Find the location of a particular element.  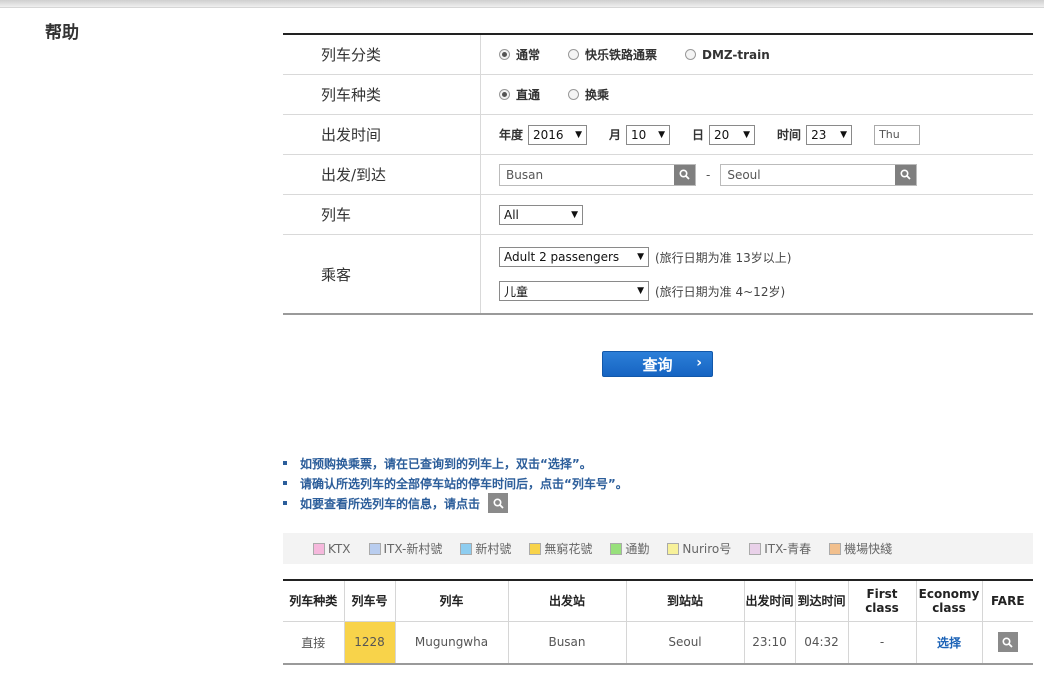

radio-direct: 直通 is located at coordinates (519, 94).